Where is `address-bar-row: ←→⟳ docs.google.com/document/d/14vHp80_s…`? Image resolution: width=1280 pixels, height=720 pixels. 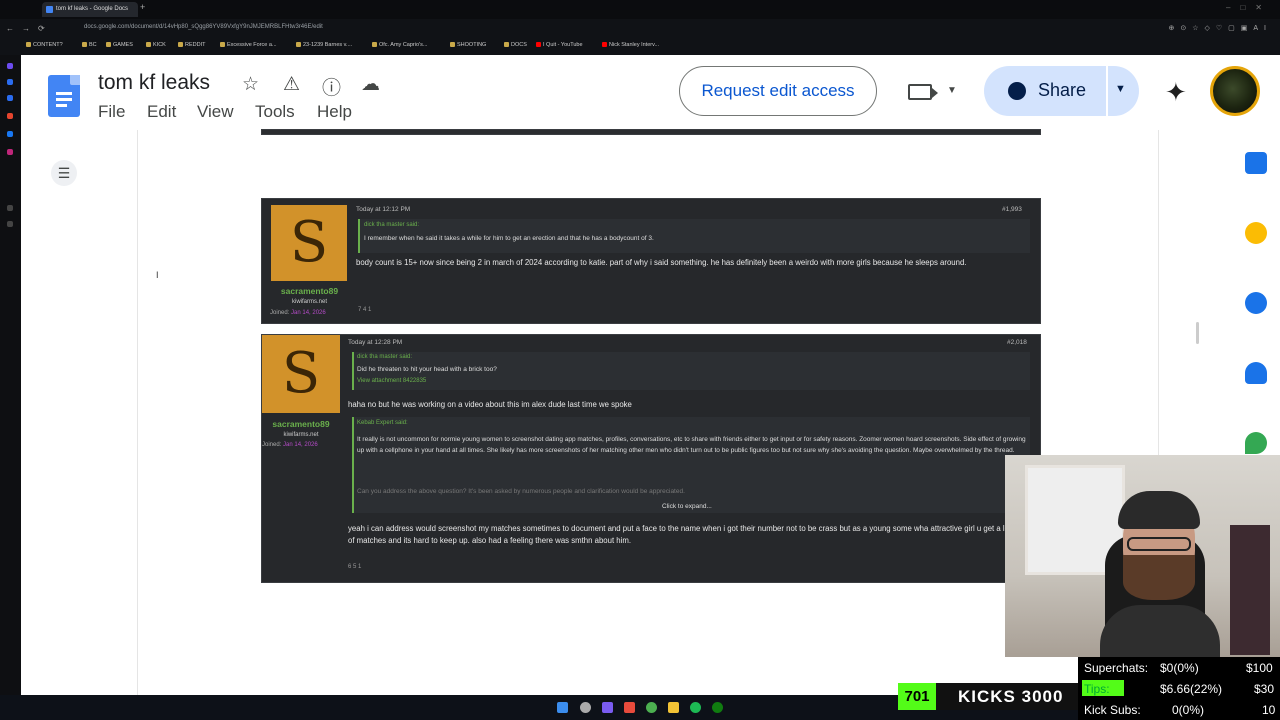 address-bar-row: ←→⟳ docs.google.com/document/d/14vHp80_s… is located at coordinates (640, 28).